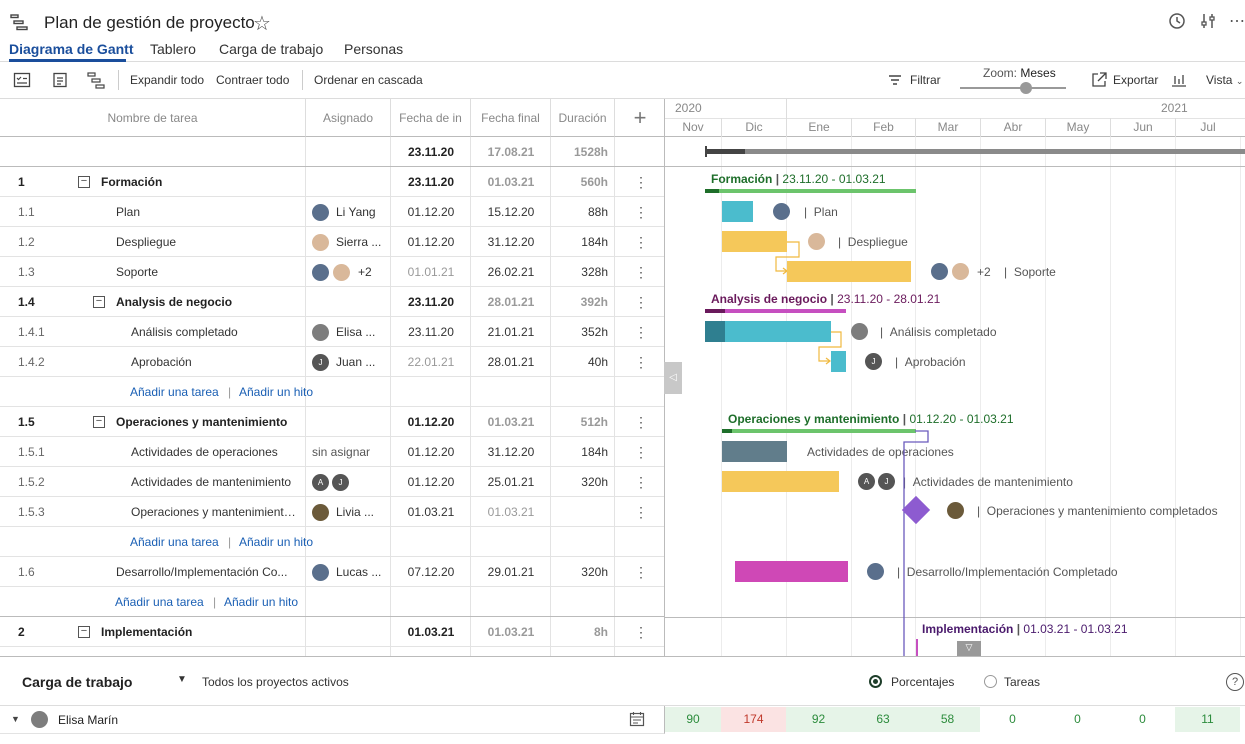 This screenshot has height=744, width=1245. What do you see at coordinates (637, 719) in the screenshot?
I see `calendar-icon` at bounding box center [637, 719].